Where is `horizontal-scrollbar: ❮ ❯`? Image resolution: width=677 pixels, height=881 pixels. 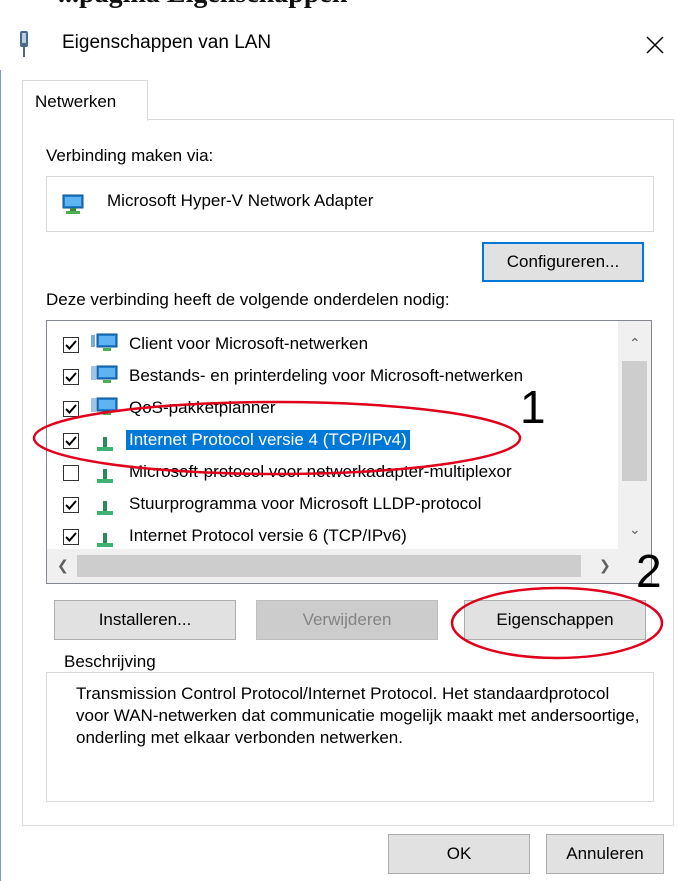
horizontal-scrollbar: ❮ ❯ is located at coordinates (349, 566).